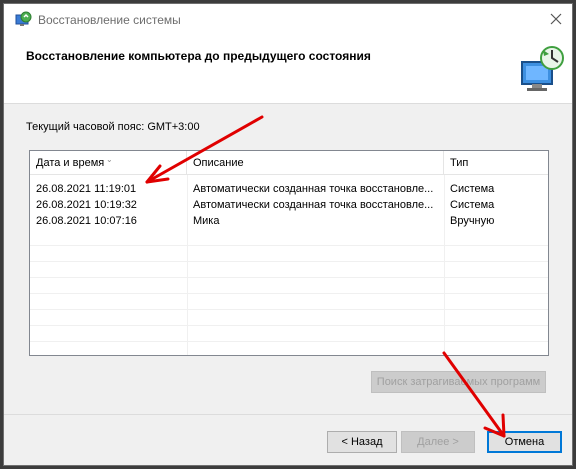  What do you see at coordinates (472, 221) in the screenshot?
I see `row-type: Вручную` at bounding box center [472, 221].